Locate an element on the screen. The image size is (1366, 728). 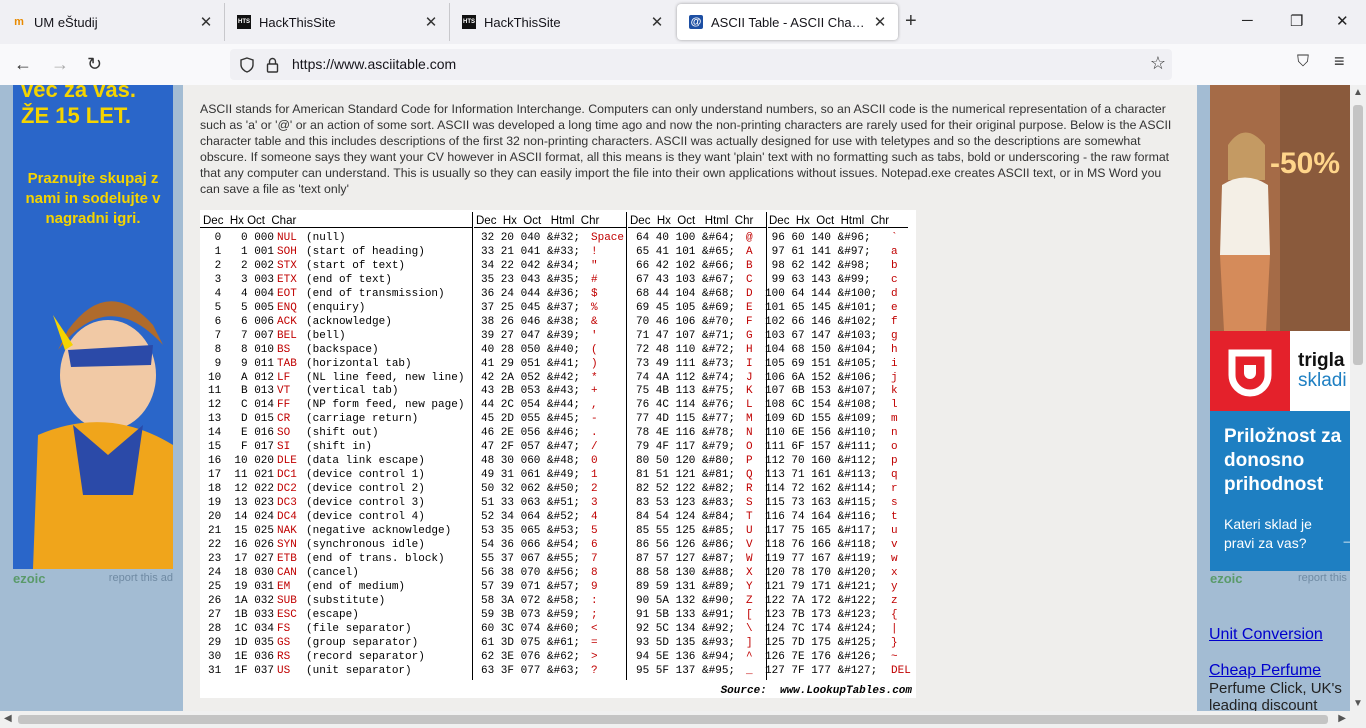
um-logo-icon: m is located at coordinates (19, 22).